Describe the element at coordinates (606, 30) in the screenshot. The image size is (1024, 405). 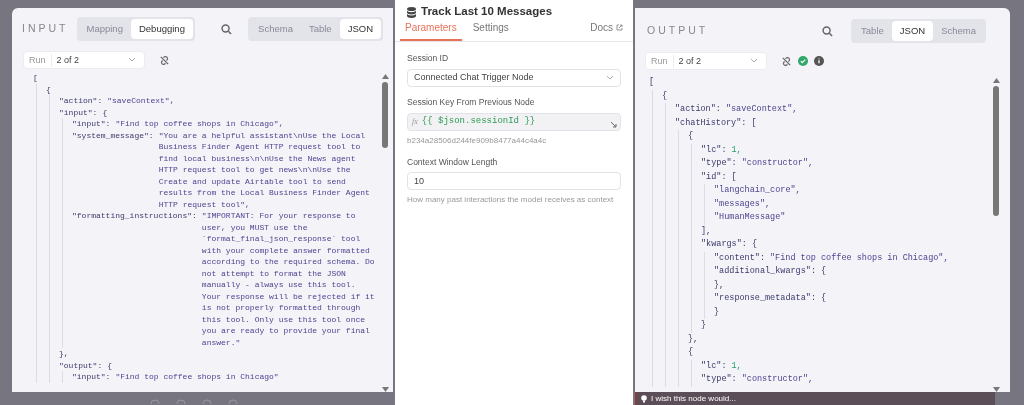
I see `docs-link: Docs` at that location.